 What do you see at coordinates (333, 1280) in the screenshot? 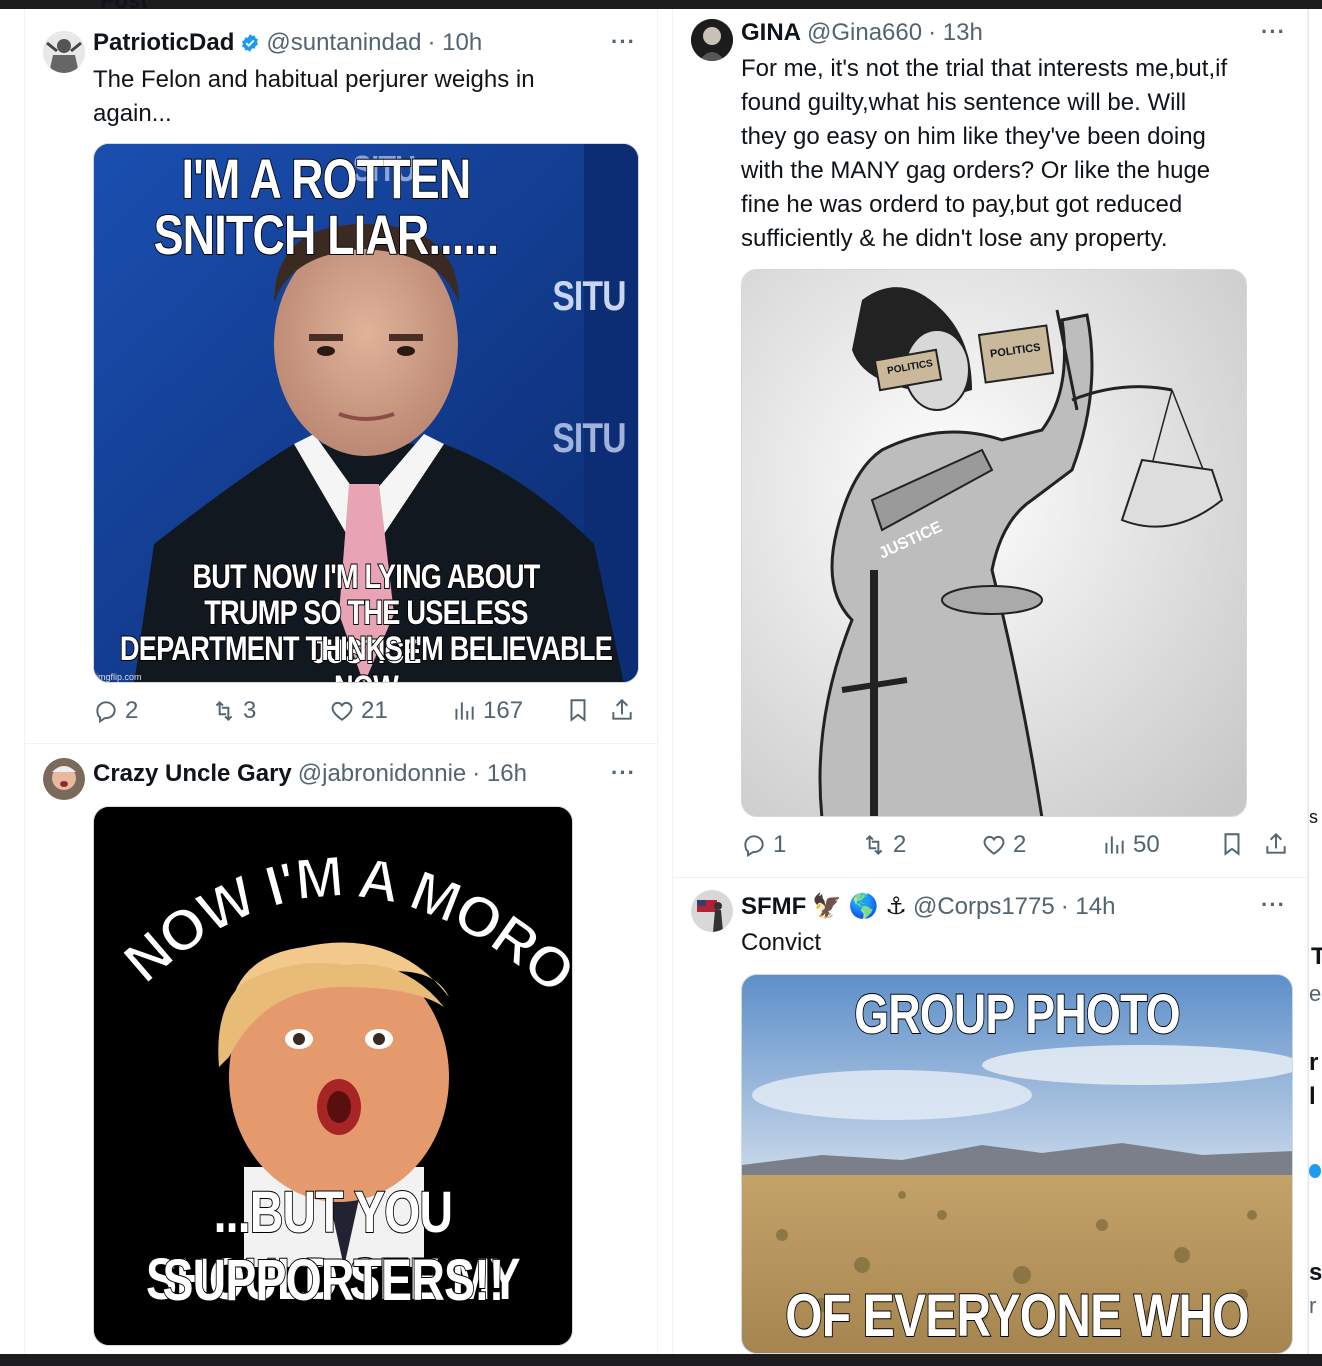
I see `meme-bottom-text: SUPPORTERS!!` at bounding box center [333, 1280].